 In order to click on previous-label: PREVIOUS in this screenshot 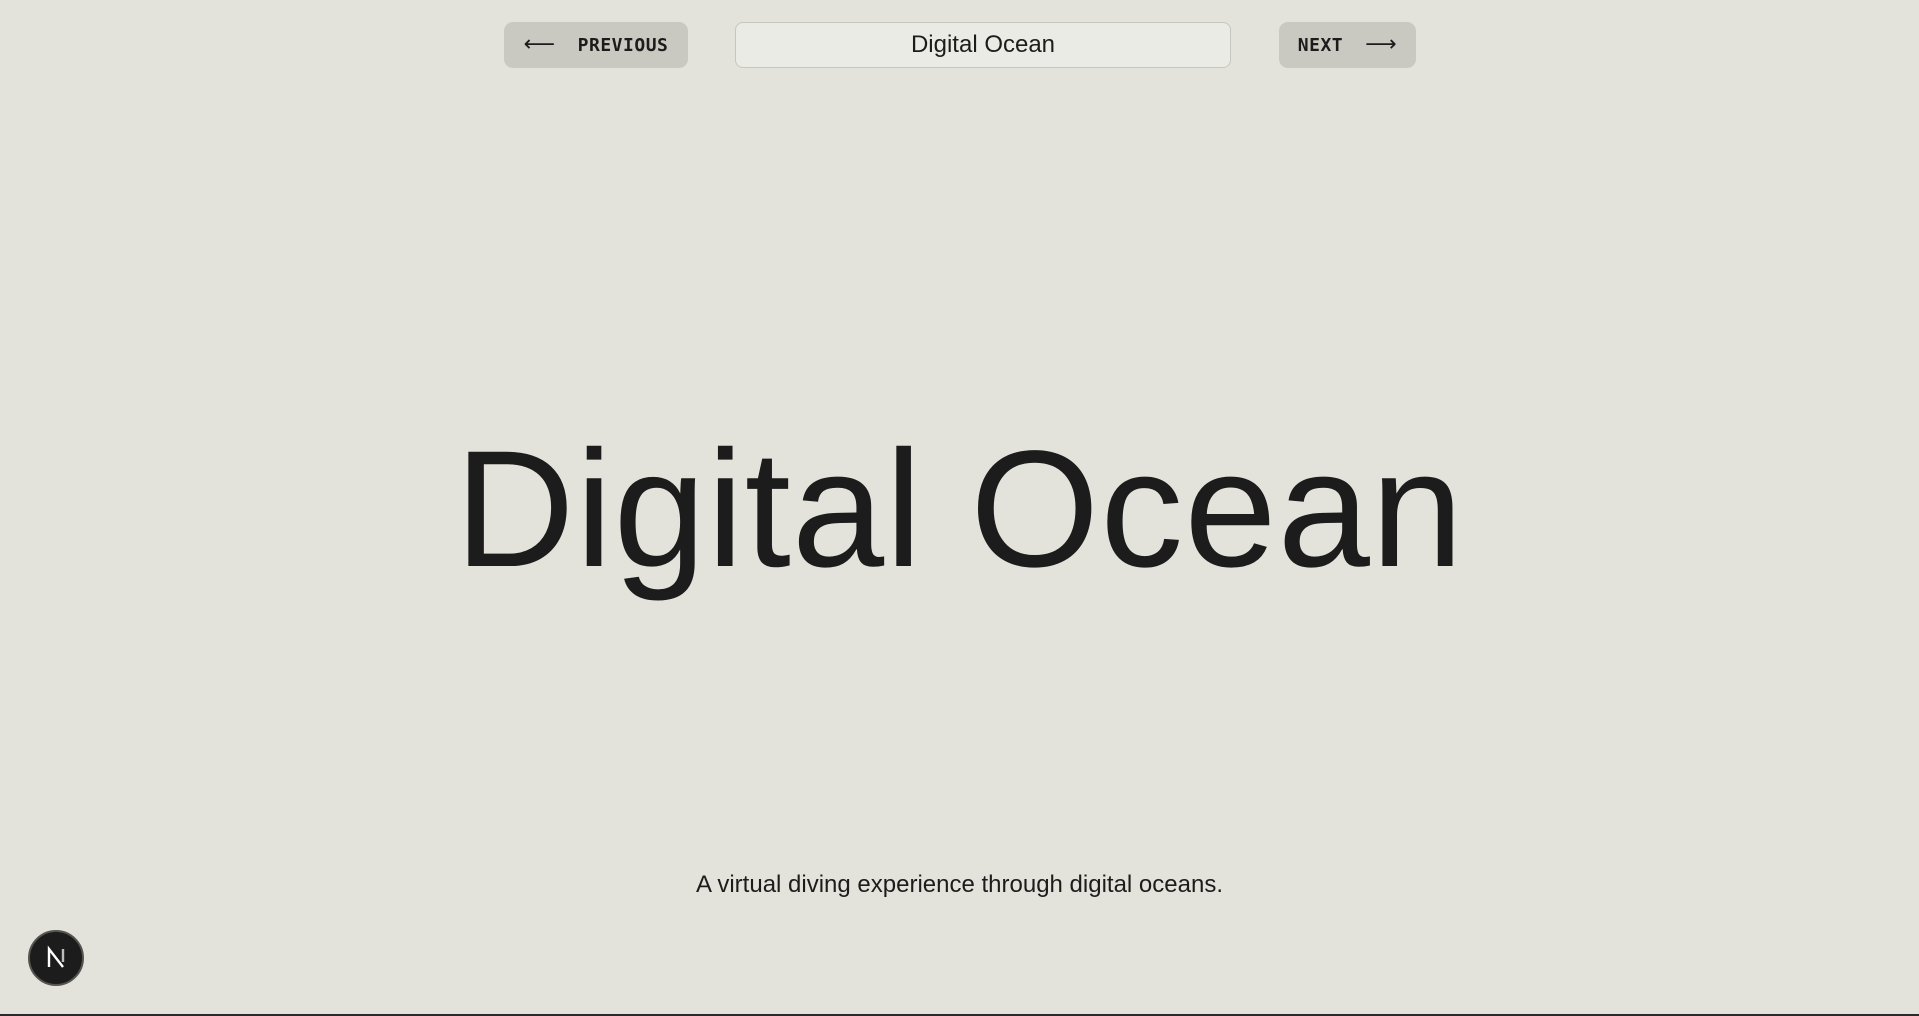, I will do `click(623, 45)`.